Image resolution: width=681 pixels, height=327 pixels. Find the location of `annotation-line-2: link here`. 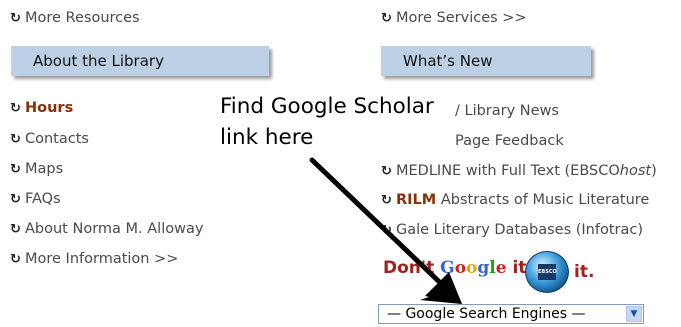

annotation-line-2: link here is located at coordinates (267, 137).